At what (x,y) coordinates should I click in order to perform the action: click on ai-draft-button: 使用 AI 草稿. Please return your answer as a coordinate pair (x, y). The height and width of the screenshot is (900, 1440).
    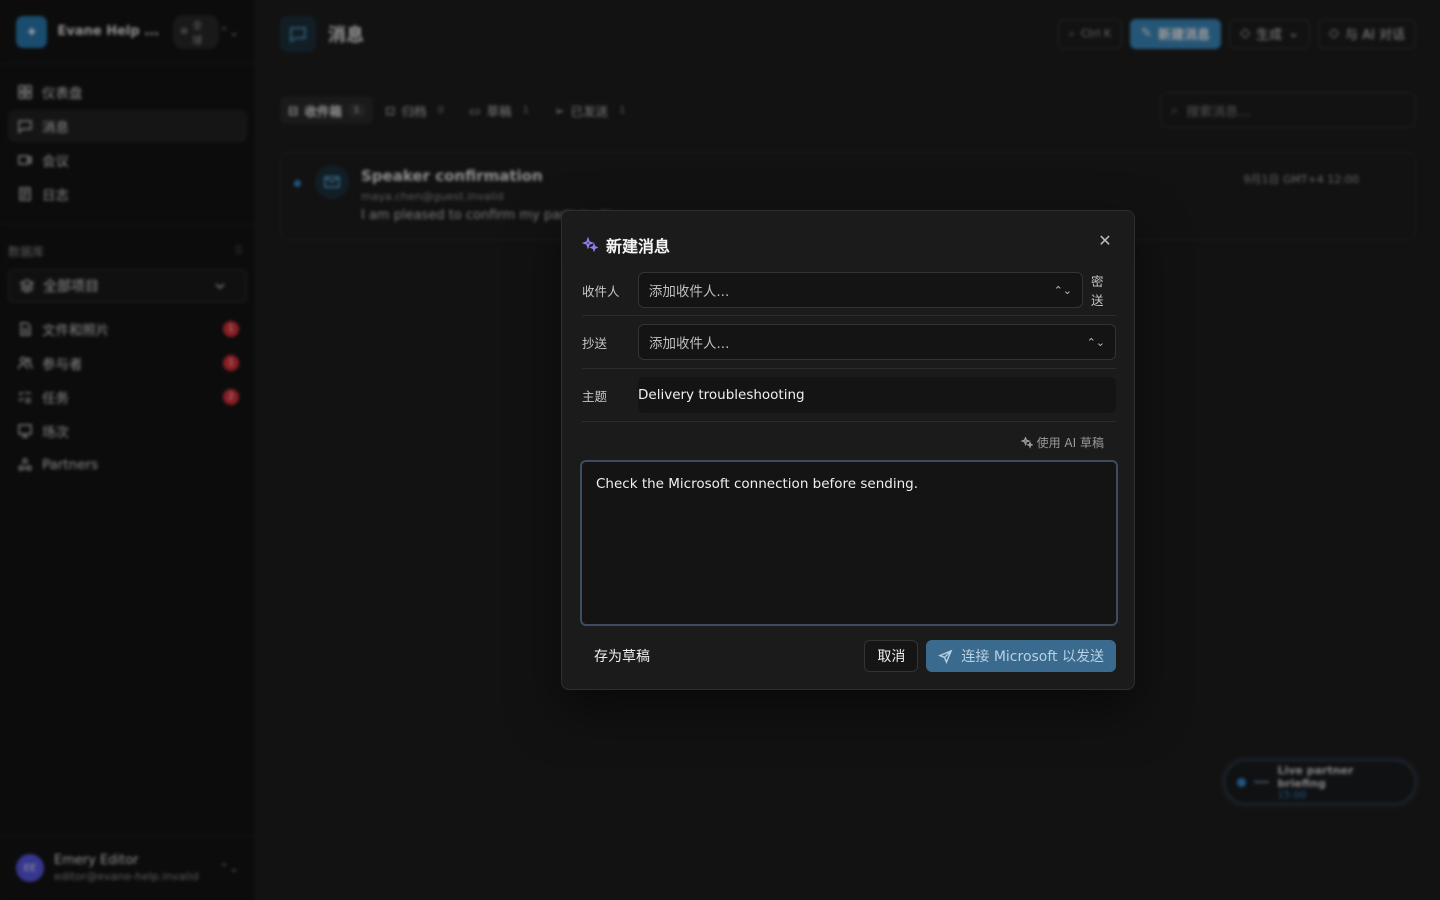
    Looking at the image, I should click on (1062, 442).